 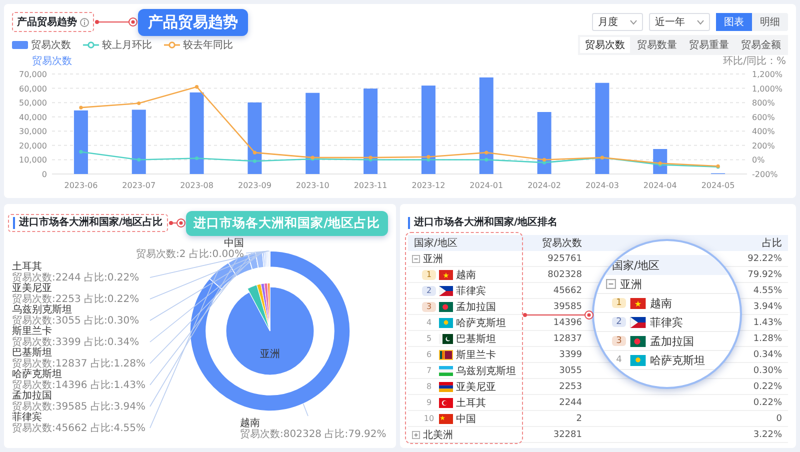 What do you see at coordinates (679, 22) in the screenshot?
I see `dropdown: 近一年` at bounding box center [679, 22].